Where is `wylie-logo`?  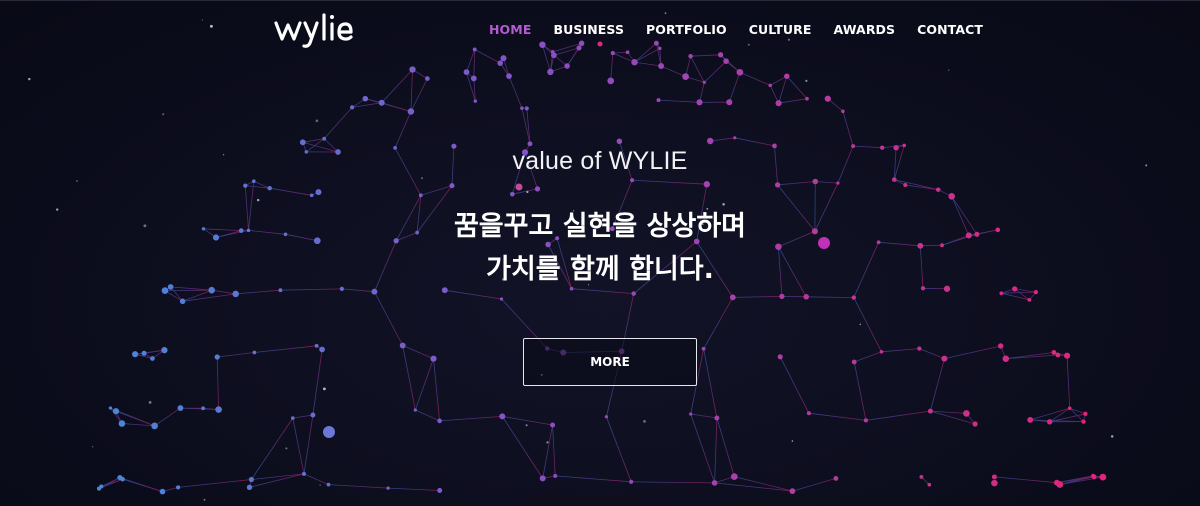
wylie-logo is located at coordinates (313, 29).